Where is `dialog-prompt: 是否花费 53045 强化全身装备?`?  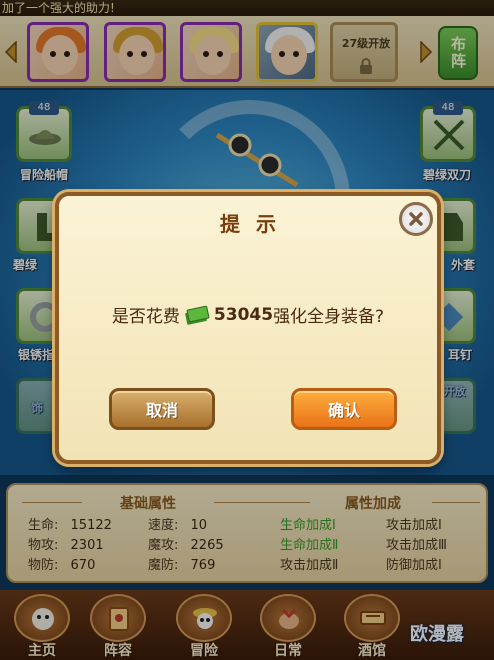 dialog-prompt: 是否花费 53045 强化全身装备? is located at coordinates (248, 315).